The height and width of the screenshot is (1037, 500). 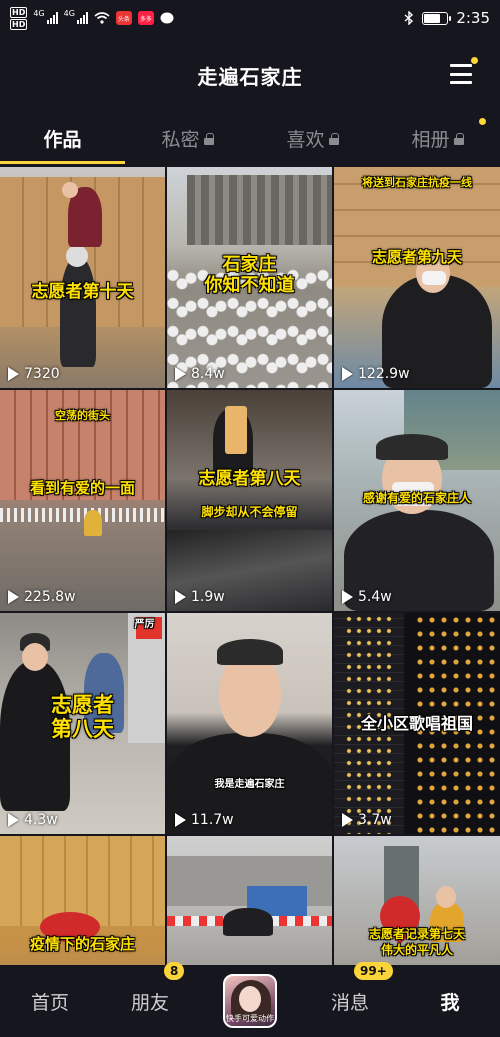 I want to click on play-count: 7320, so click(x=34, y=374).